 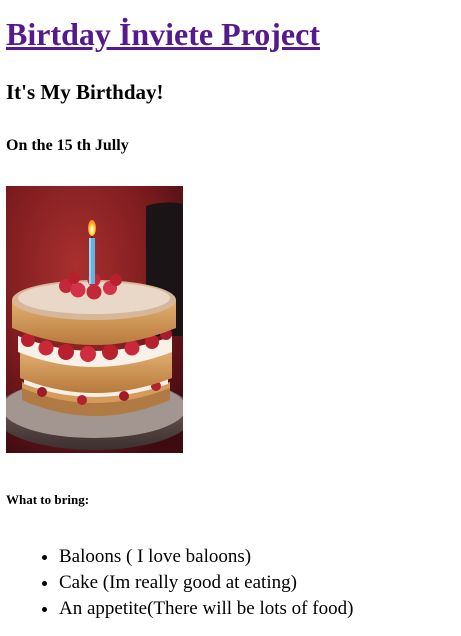 What do you see at coordinates (48, 499) in the screenshot?
I see `bring-heading: What to bring:` at bounding box center [48, 499].